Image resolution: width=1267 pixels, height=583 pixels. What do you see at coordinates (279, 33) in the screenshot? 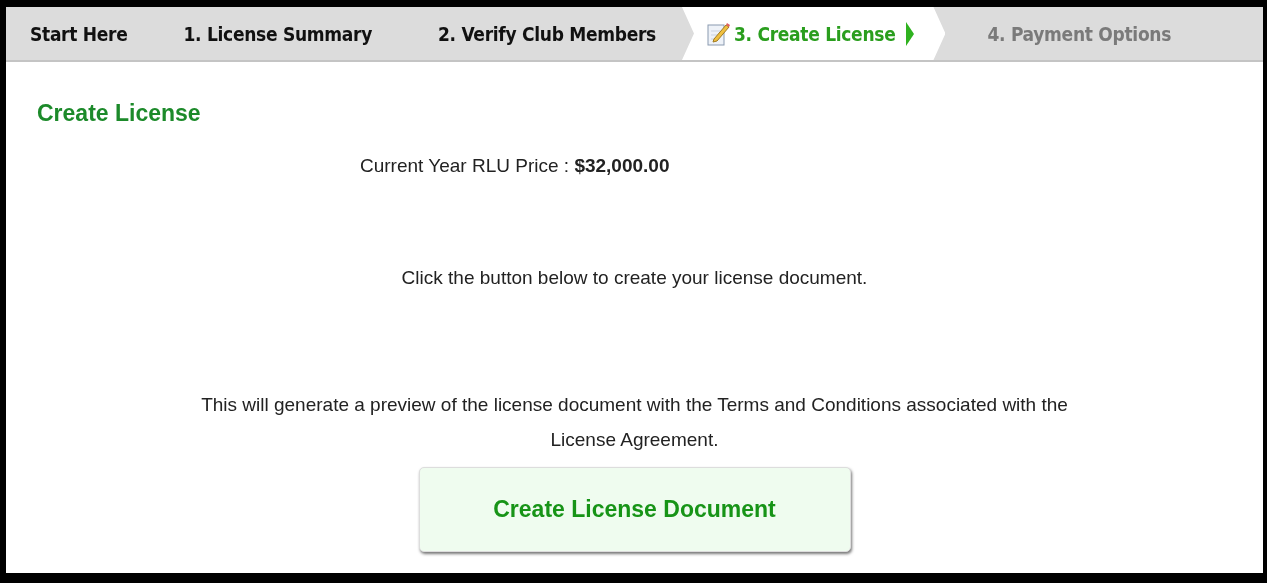
I see `wizard-tab: 1. License Summary` at bounding box center [279, 33].